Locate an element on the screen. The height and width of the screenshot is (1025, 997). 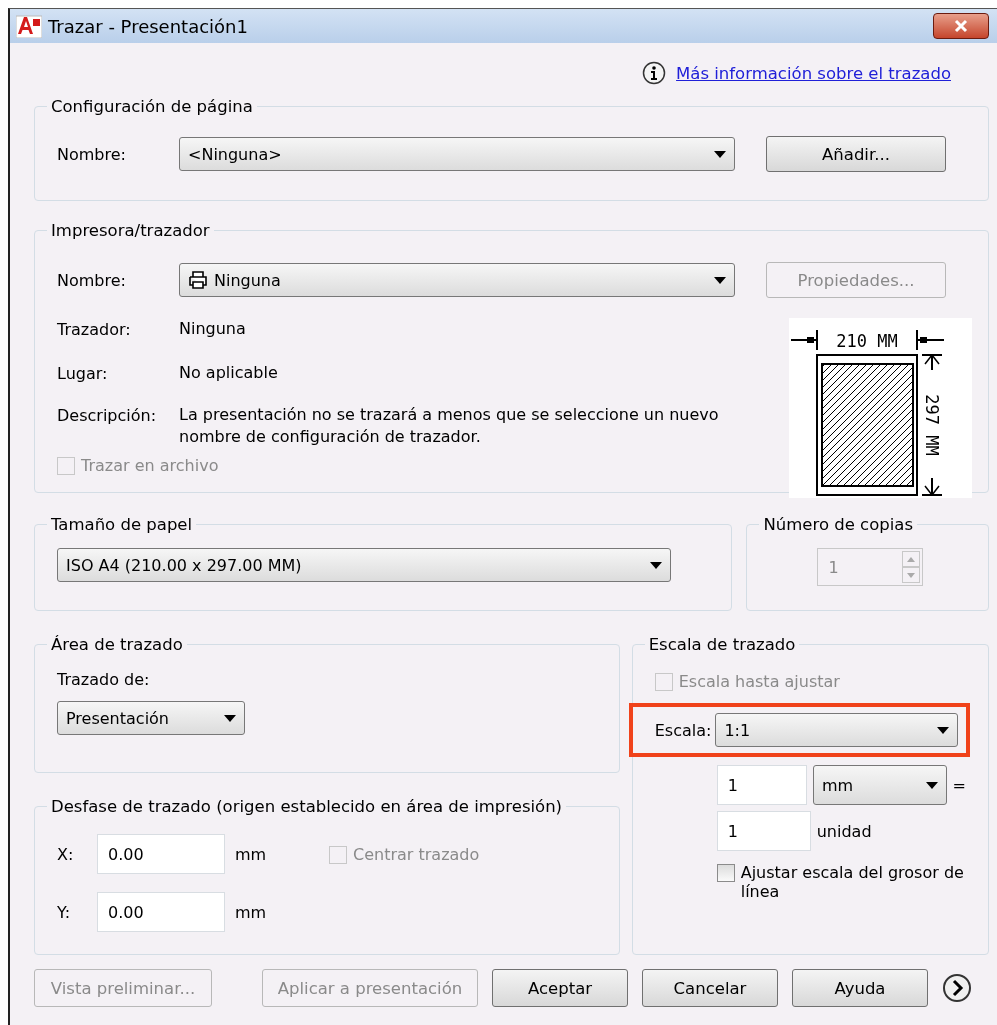
field-label: X: is located at coordinates (66, 854).